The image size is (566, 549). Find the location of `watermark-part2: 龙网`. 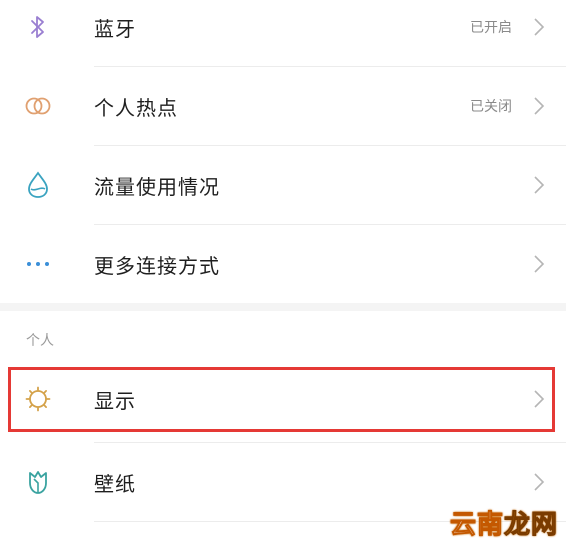

watermark-part2: 龙网 is located at coordinates (530, 525).